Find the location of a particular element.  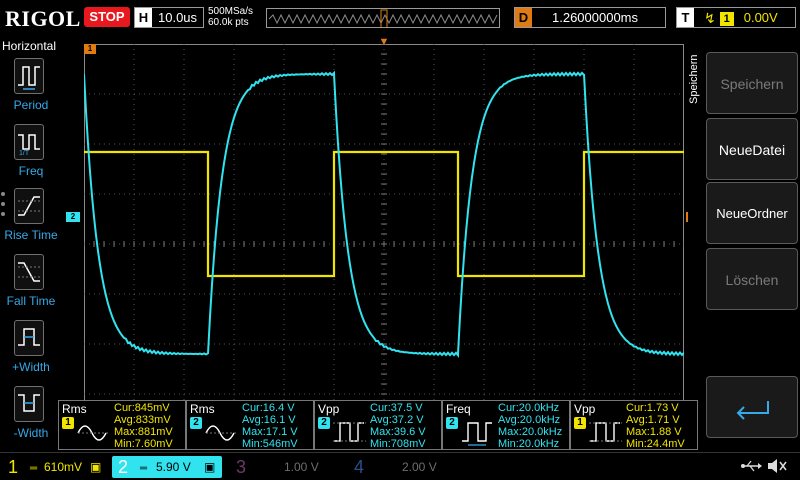

negative-width-icon is located at coordinates (29, 404).